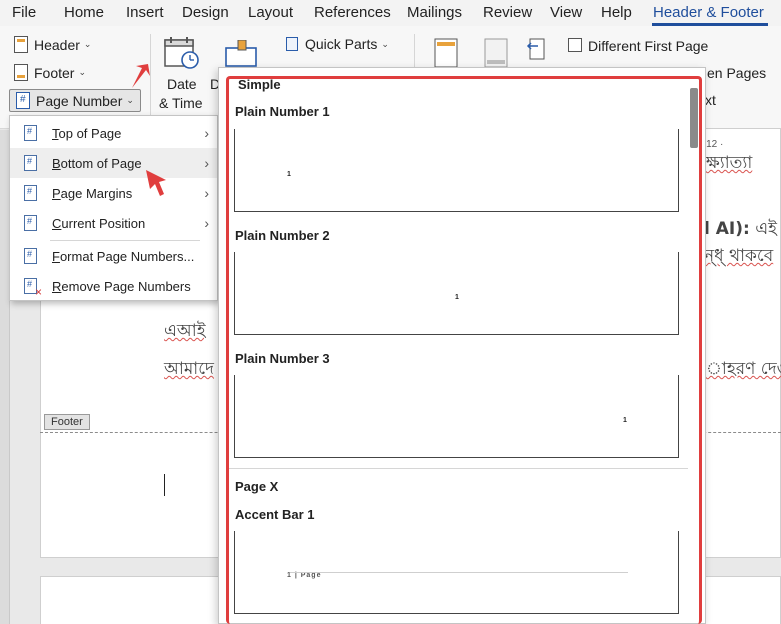  What do you see at coordinates (90, 133) in the screenshot?
I see `menu-item-label: op of Page` at bounding box center [90, 133].